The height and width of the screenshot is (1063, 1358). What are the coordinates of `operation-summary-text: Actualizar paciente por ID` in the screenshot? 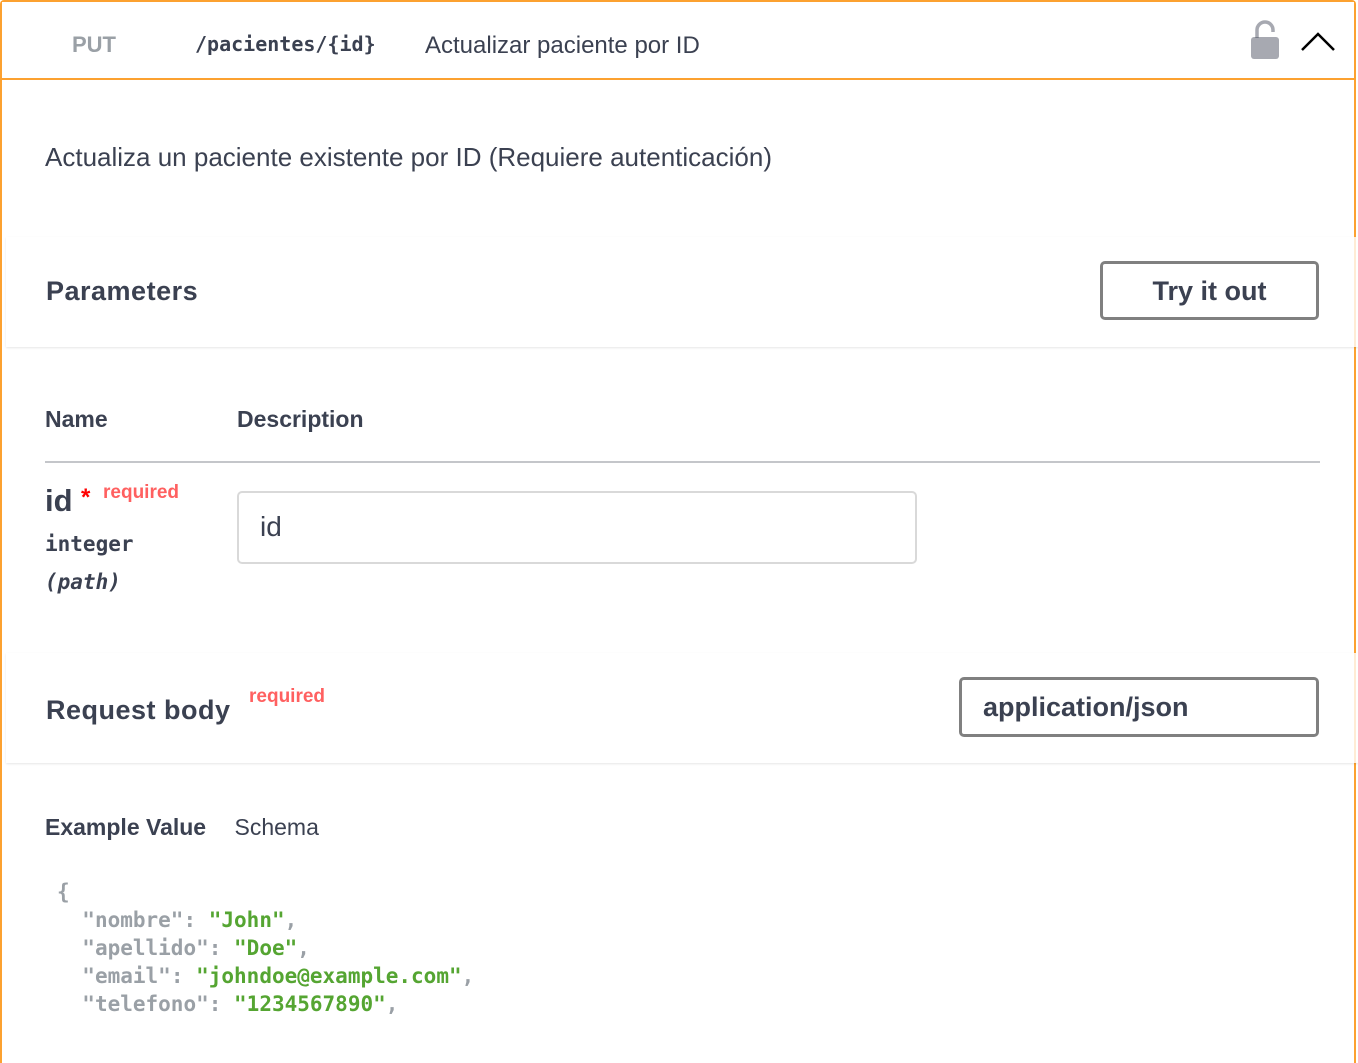 It's located at (562, 45).